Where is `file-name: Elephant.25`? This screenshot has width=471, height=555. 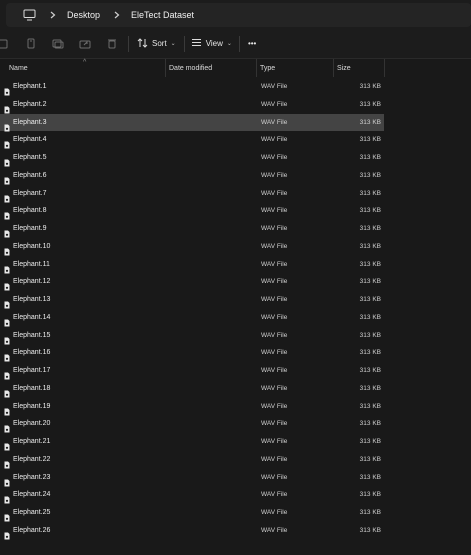 file-name: Elephant.25 is located at coordinates (32, 512).